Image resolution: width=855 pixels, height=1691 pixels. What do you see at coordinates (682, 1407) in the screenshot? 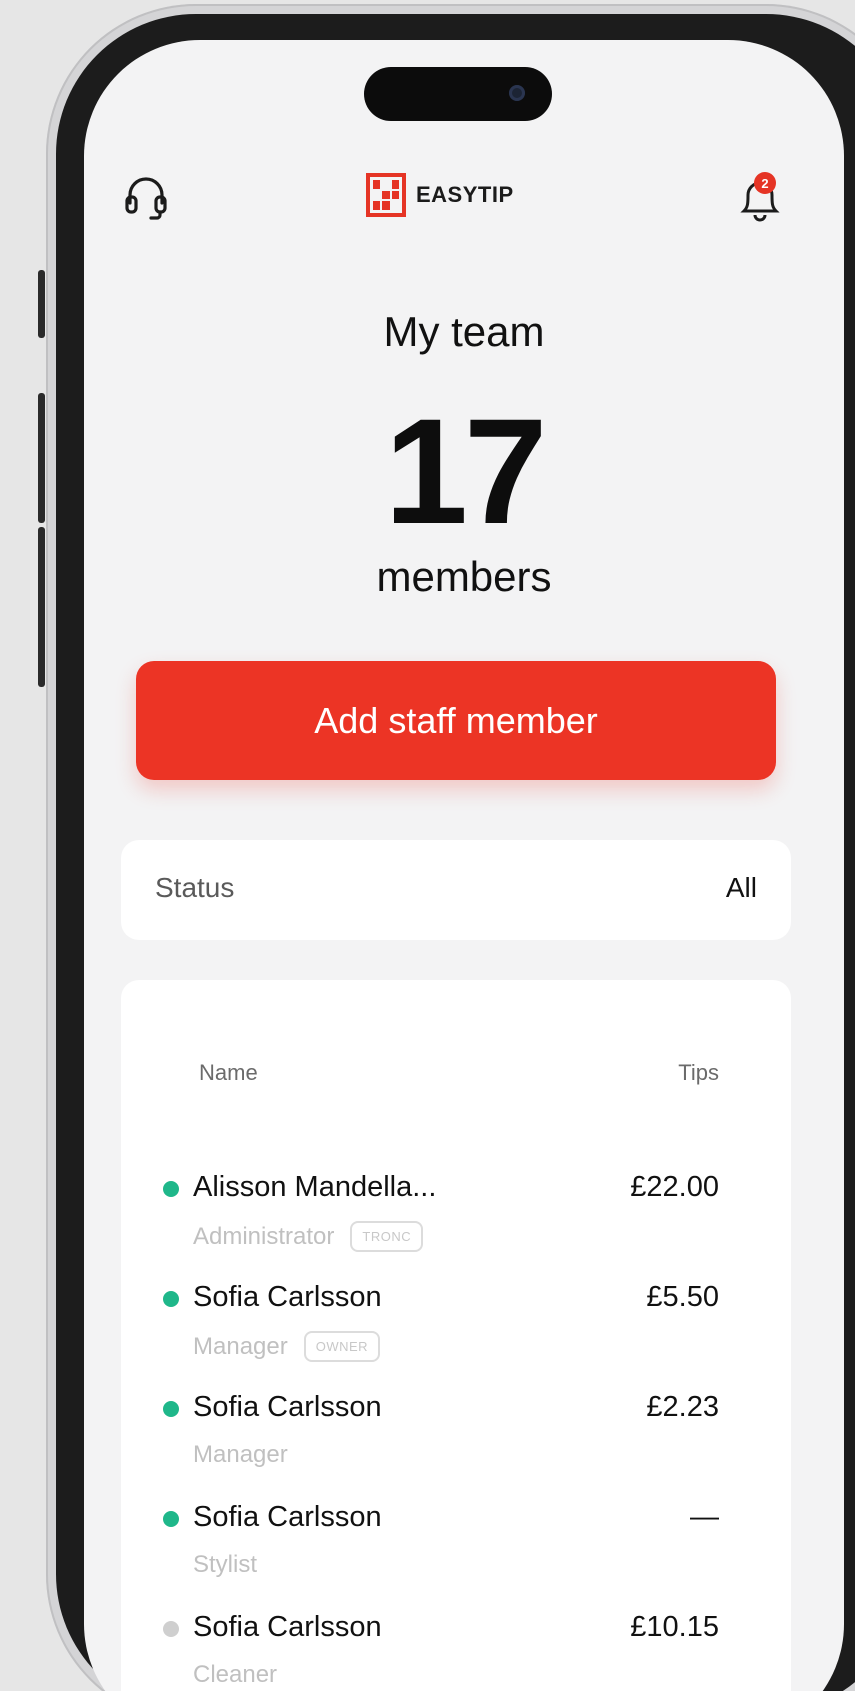
I see `member-tips: £2.23` at bounding box center [682, 1407].